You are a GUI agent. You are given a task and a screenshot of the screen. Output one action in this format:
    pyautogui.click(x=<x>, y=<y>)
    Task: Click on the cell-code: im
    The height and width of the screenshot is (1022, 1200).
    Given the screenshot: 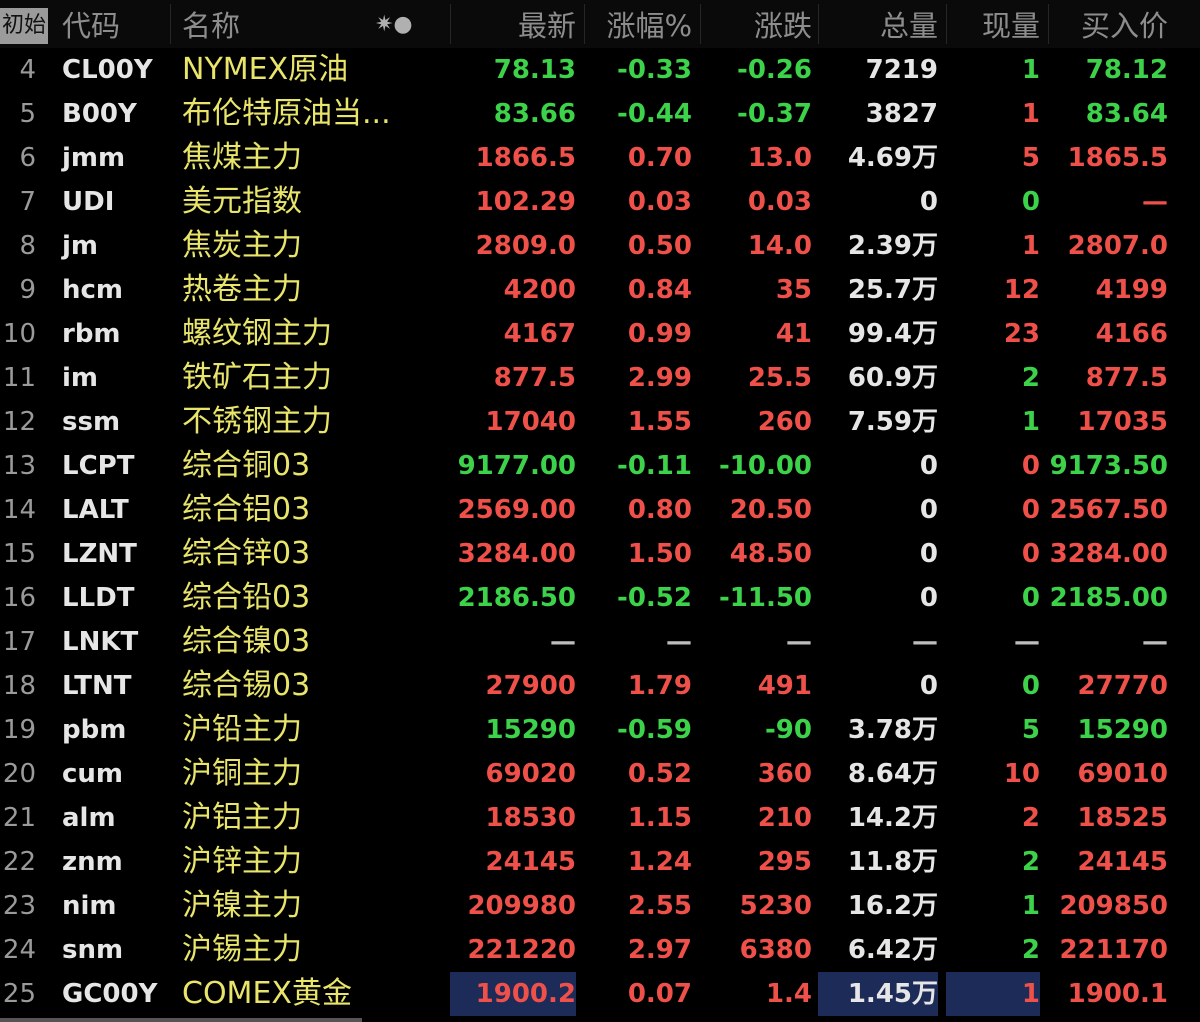 What is the action you would take?
    pyautogui.click(x=80, y=378)
    